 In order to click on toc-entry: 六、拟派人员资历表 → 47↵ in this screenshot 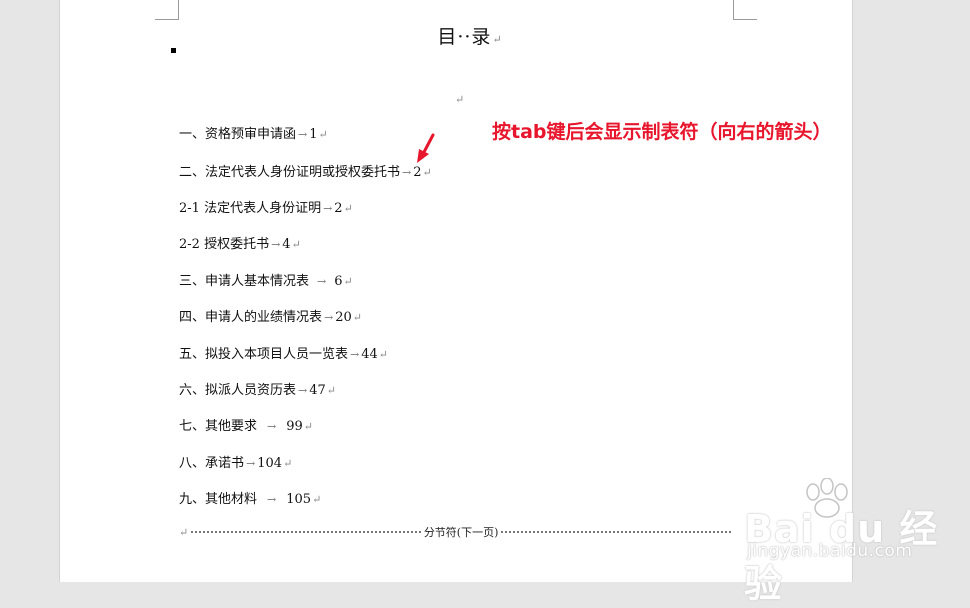, I will do `click(257, 388)`.